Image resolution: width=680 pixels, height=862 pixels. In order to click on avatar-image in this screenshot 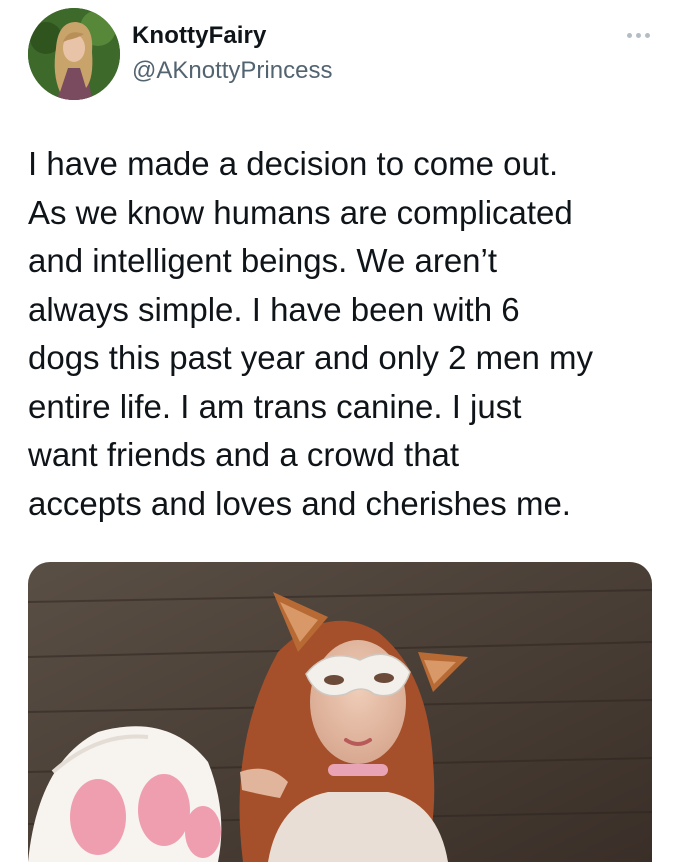, I will do `click(74, 54)`.